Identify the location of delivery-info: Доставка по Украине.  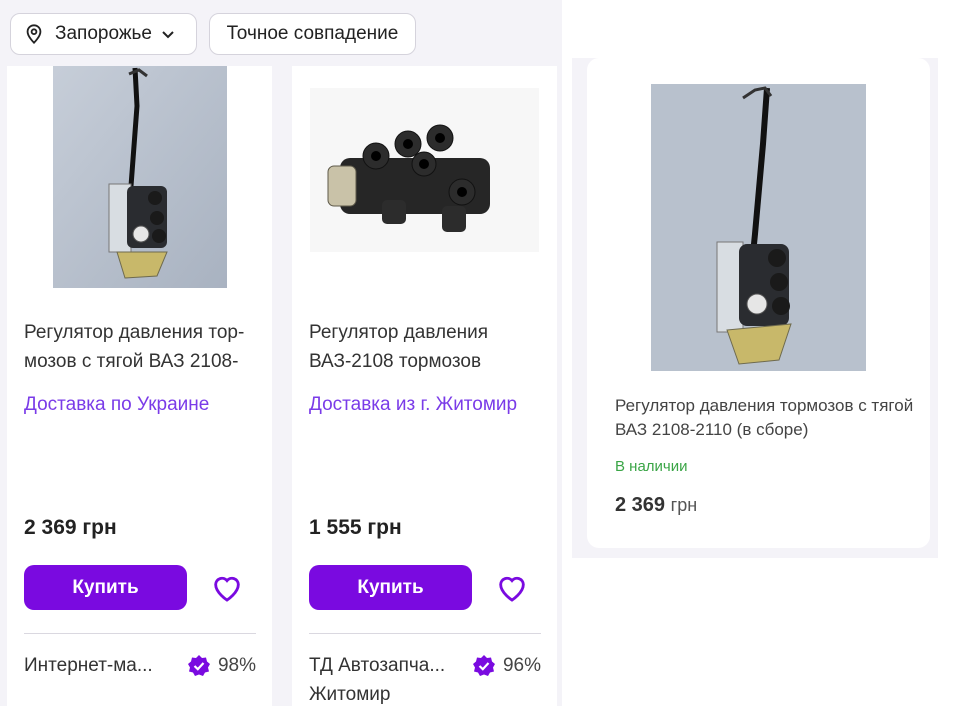
(117, 404).